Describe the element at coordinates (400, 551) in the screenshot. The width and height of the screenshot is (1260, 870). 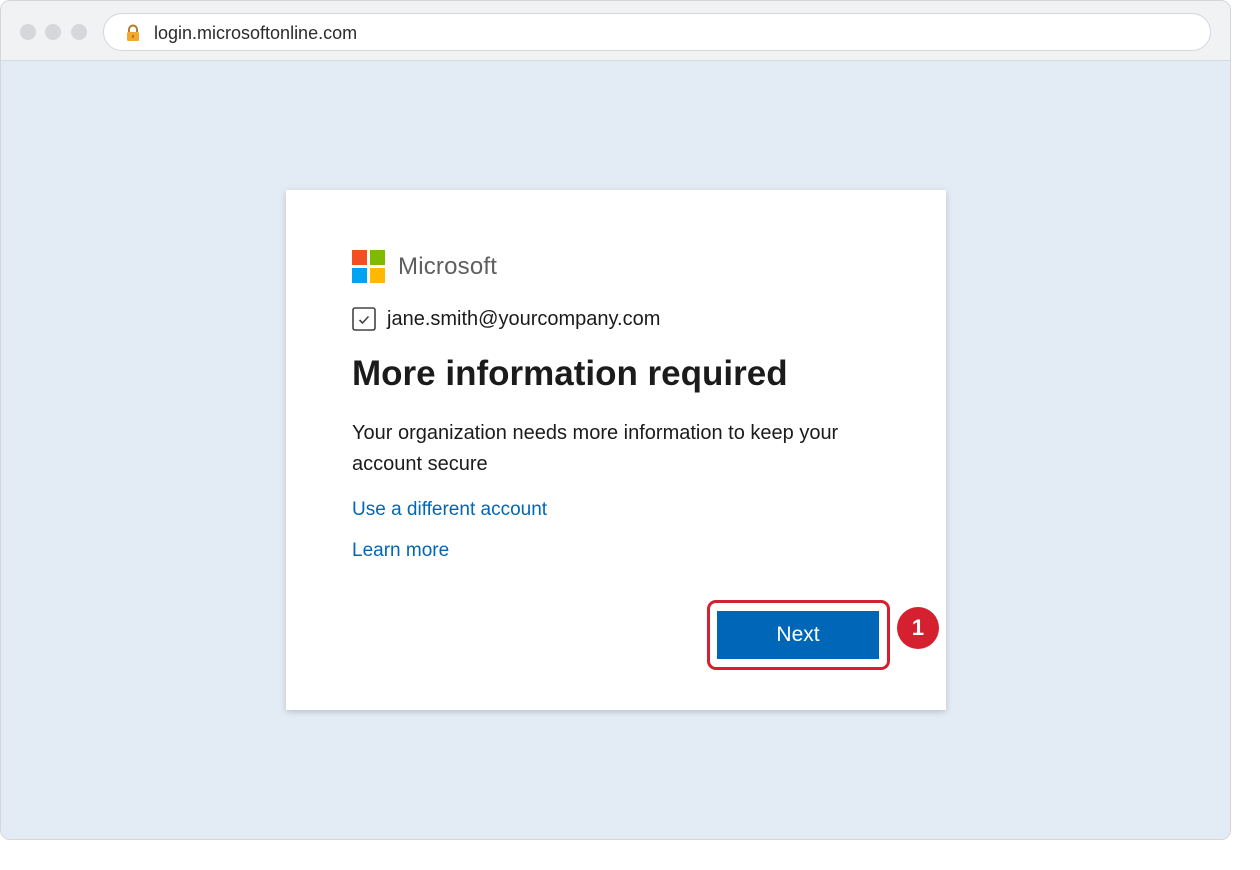
I see `learn-more-link: Learn more` at that location.